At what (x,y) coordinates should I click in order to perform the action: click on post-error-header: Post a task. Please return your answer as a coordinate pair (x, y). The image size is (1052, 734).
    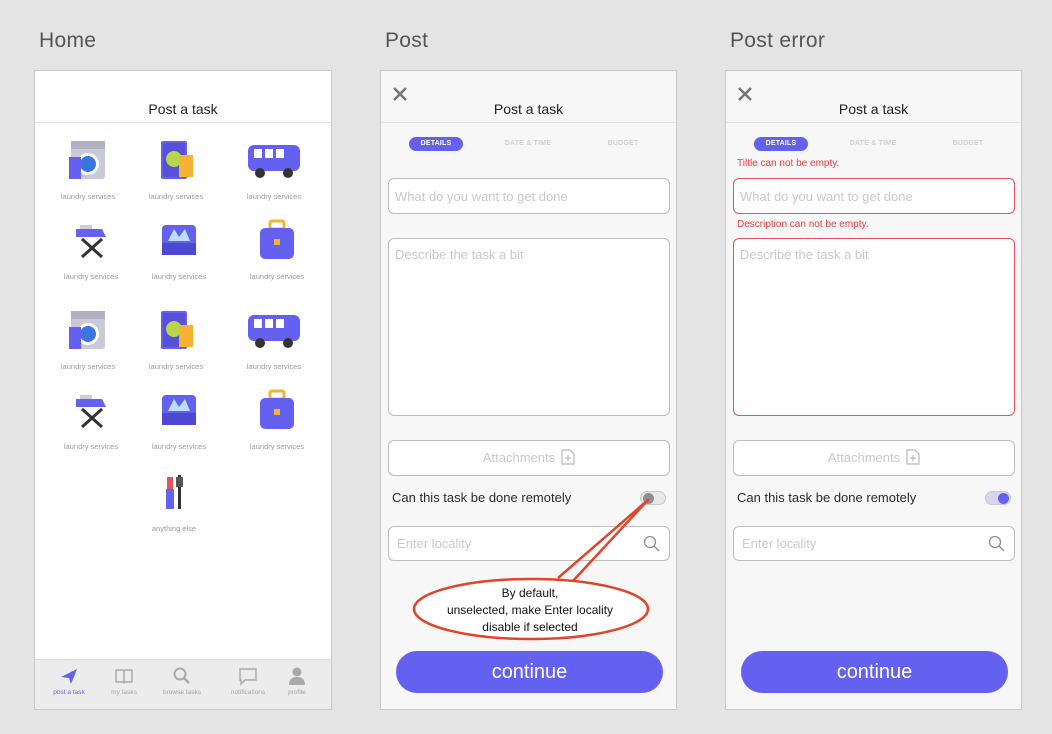
    Looking at the image, I should click on (873, 97).